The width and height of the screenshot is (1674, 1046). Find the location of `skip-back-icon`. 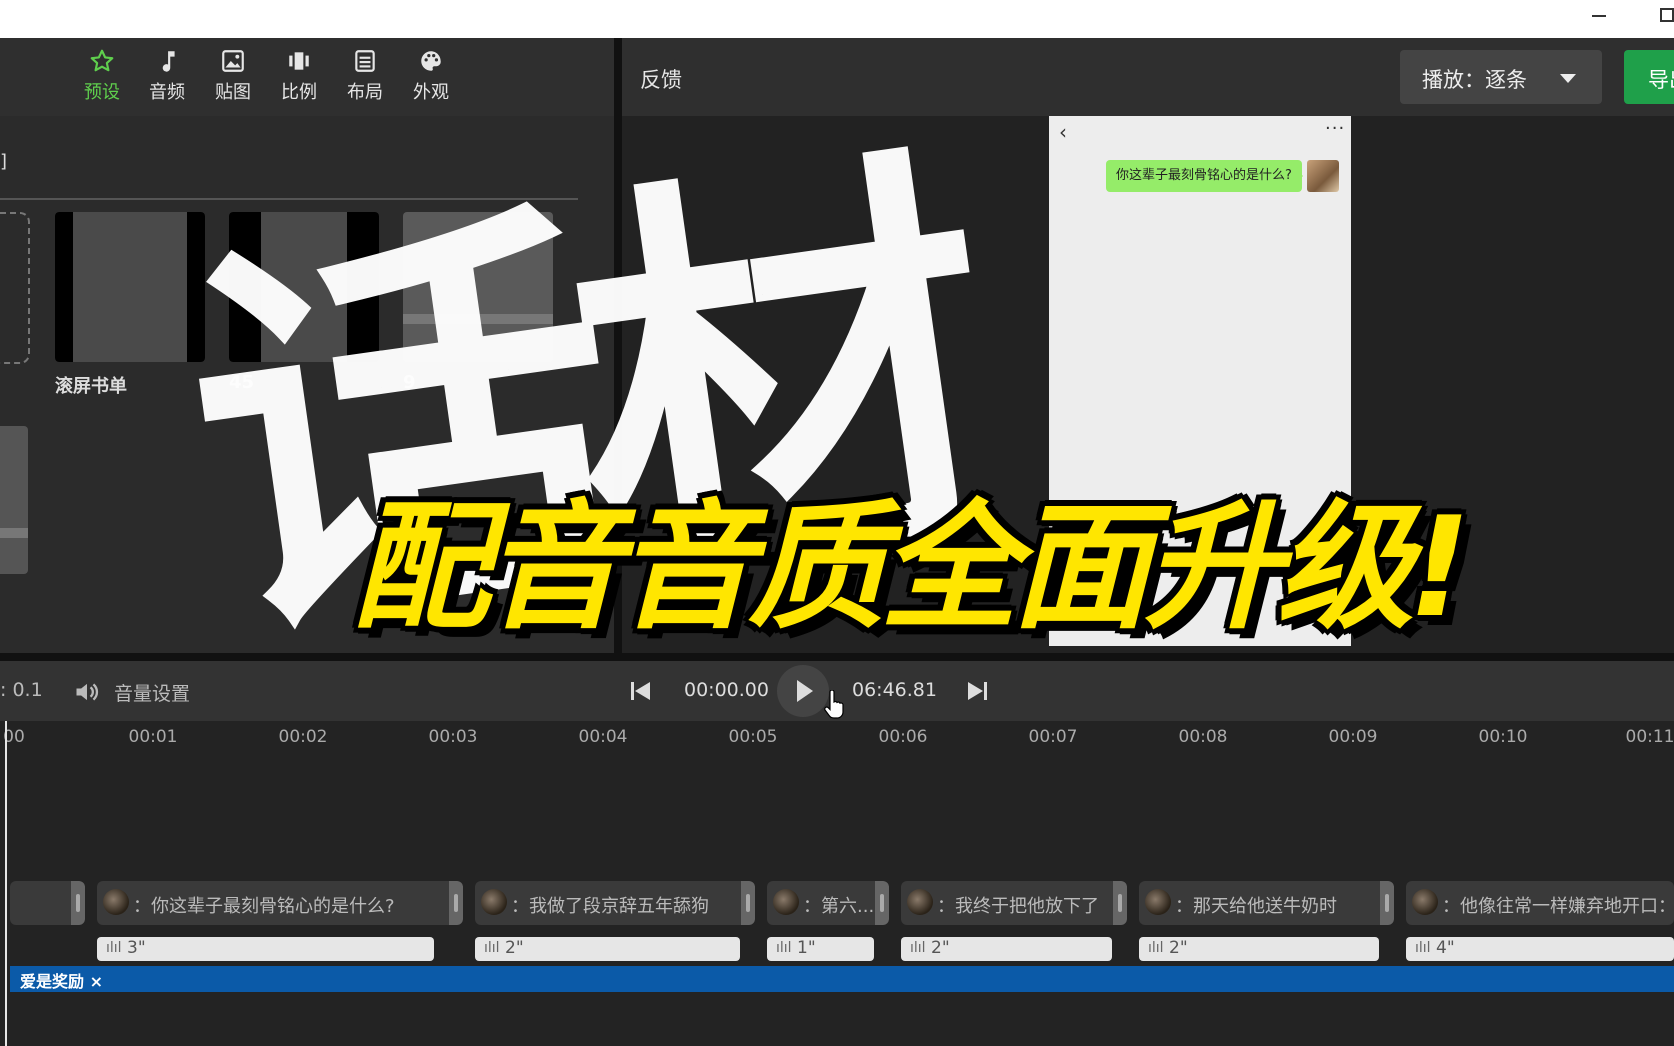

skip-back-icon is located at coordinates (641, 691).